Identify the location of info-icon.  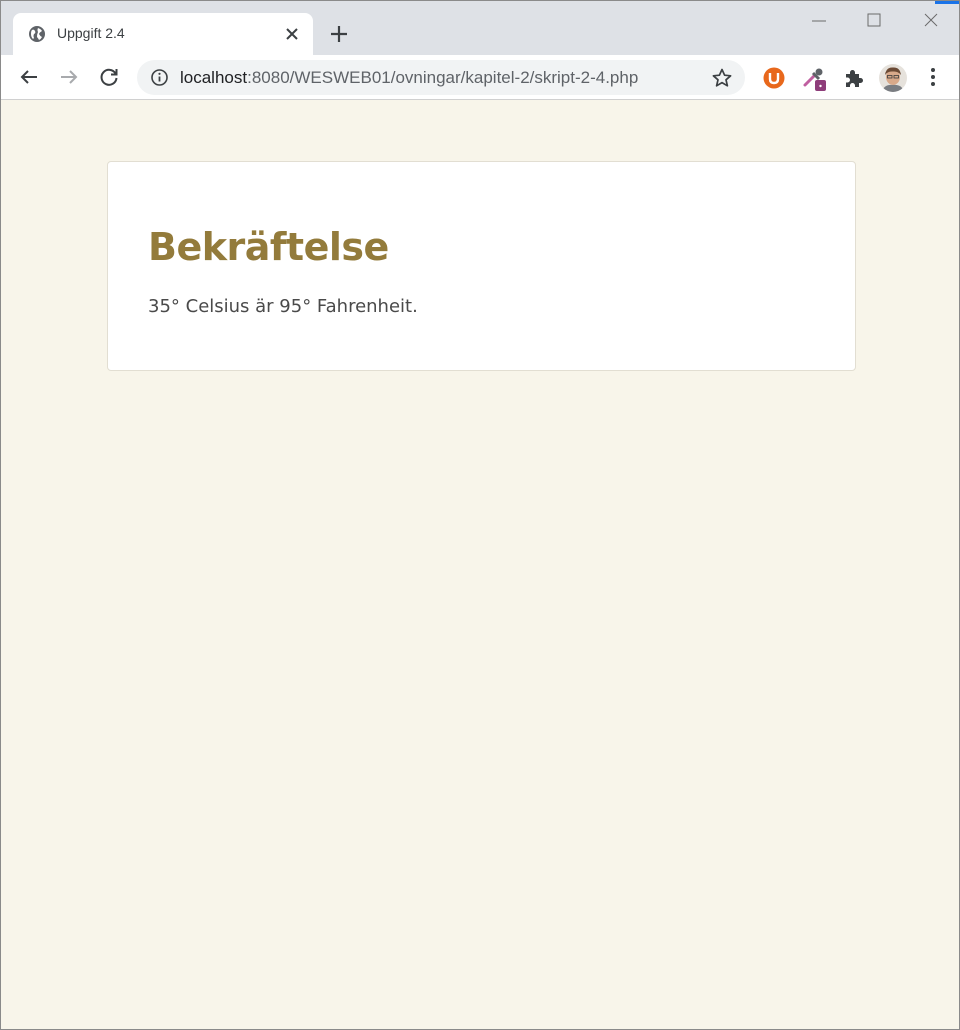
(159, 77).